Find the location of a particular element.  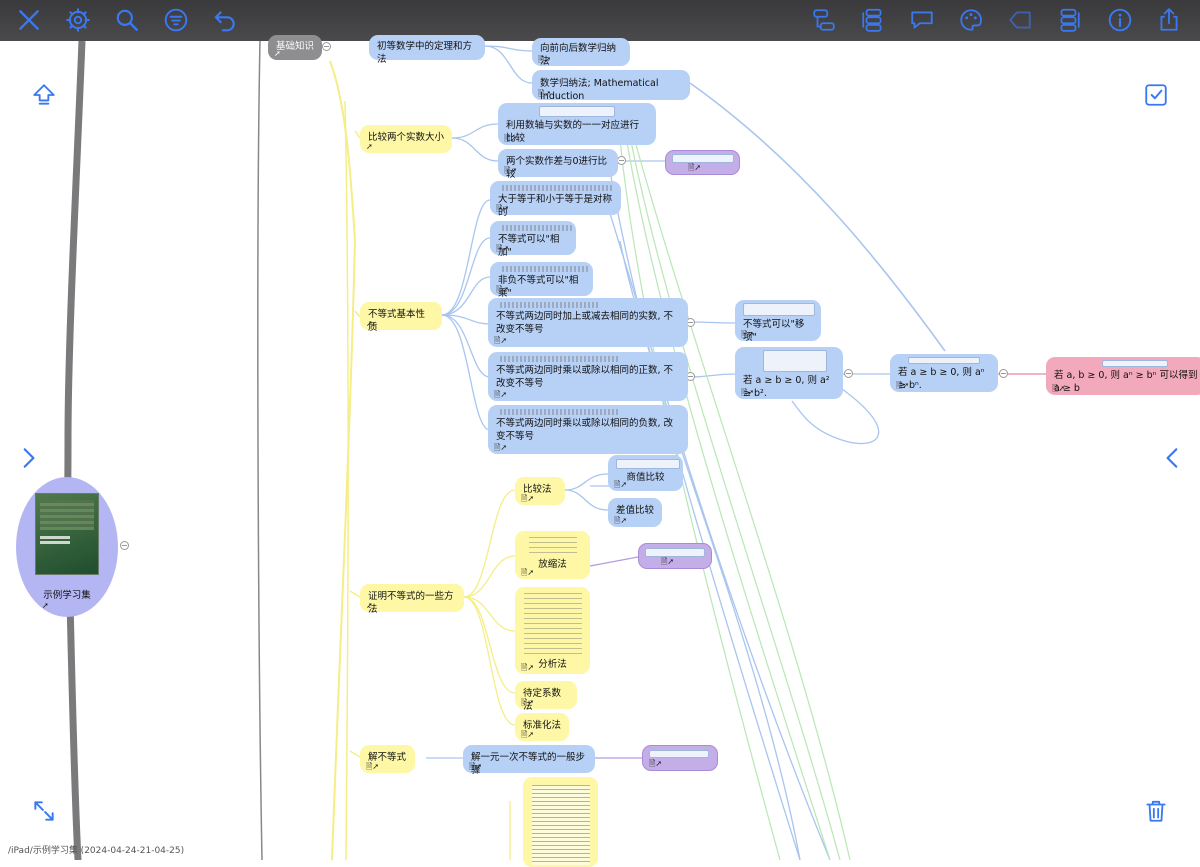

node-fushu: 不等式两边同时乘以或除以相同的负数, 改变不等号 🗎➚ is located at coordinates (588, 429).